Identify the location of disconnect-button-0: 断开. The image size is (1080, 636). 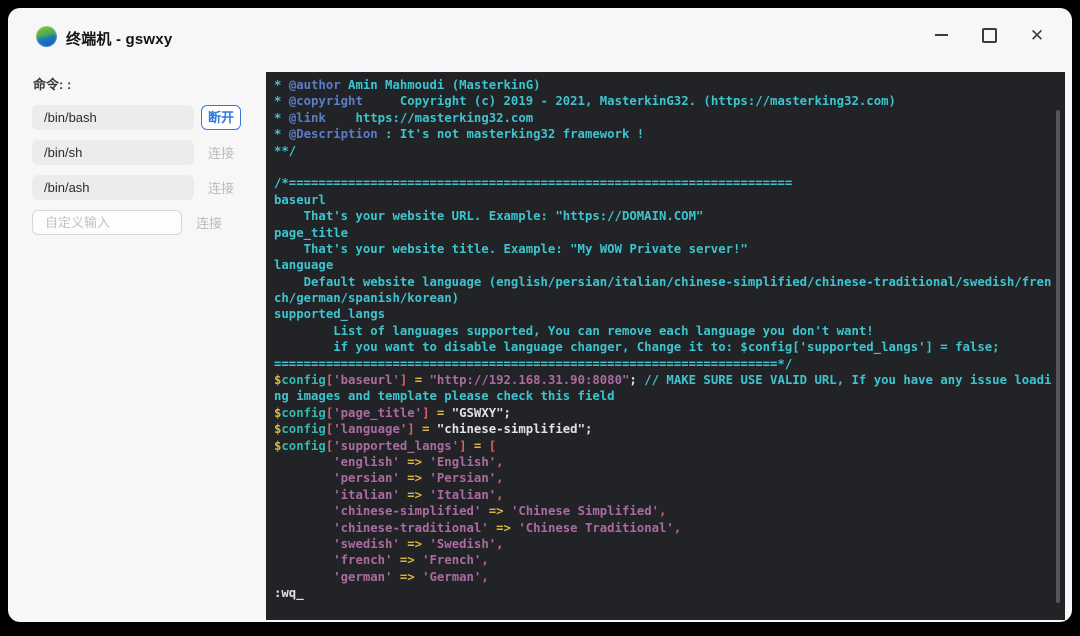
(221, 117).